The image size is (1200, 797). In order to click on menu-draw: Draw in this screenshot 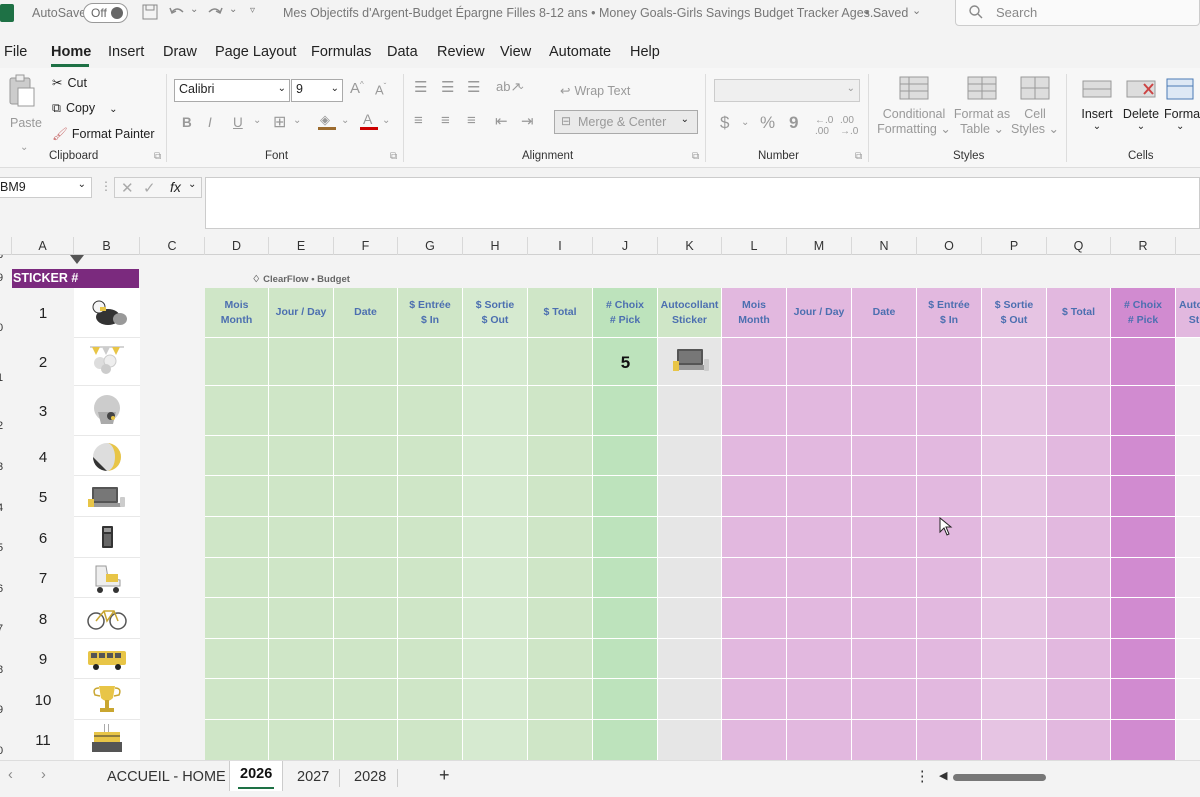, I will do `click(180, 52)`.